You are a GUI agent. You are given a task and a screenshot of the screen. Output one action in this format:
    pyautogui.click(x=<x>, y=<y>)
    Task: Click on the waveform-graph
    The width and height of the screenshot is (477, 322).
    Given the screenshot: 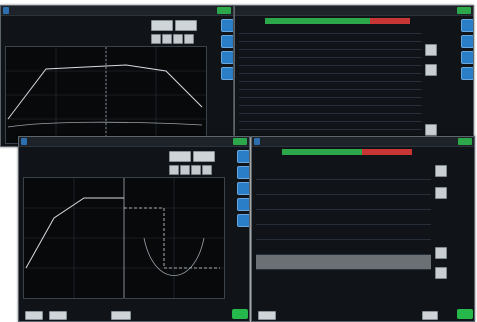 What is the action you would take?
    pyautogui.click(x=106, y=95)
    